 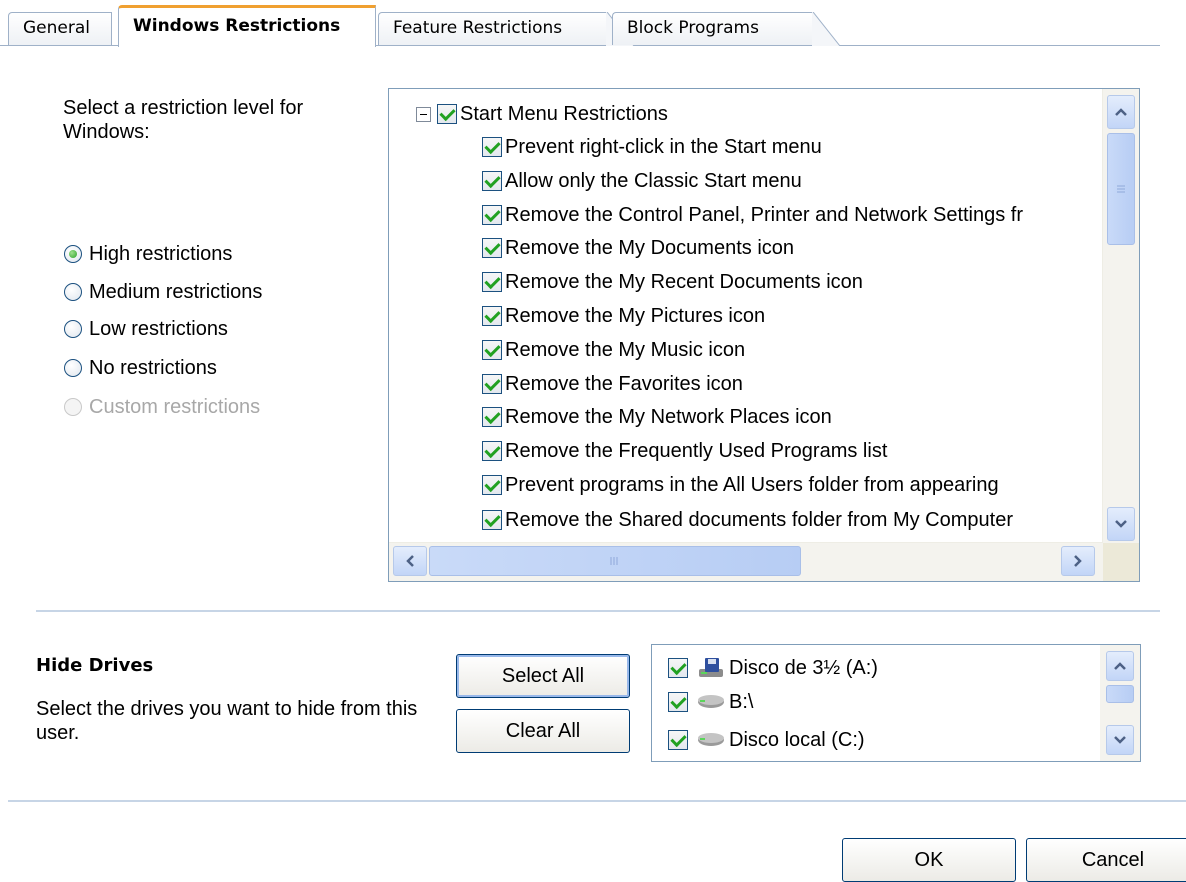 I want to click on radio-low-restrictions: Low restrictions, so click(x=146, y=329).